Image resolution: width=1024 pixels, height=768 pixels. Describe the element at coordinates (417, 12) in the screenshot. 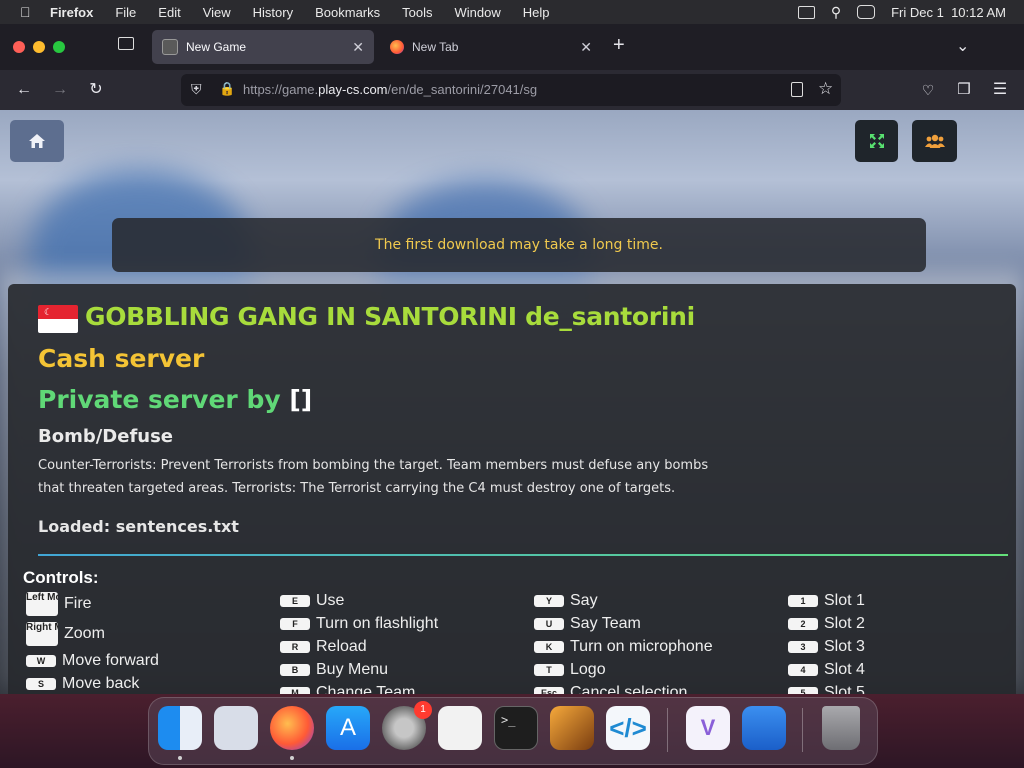

I see `menu-tools: Tools` at that location.